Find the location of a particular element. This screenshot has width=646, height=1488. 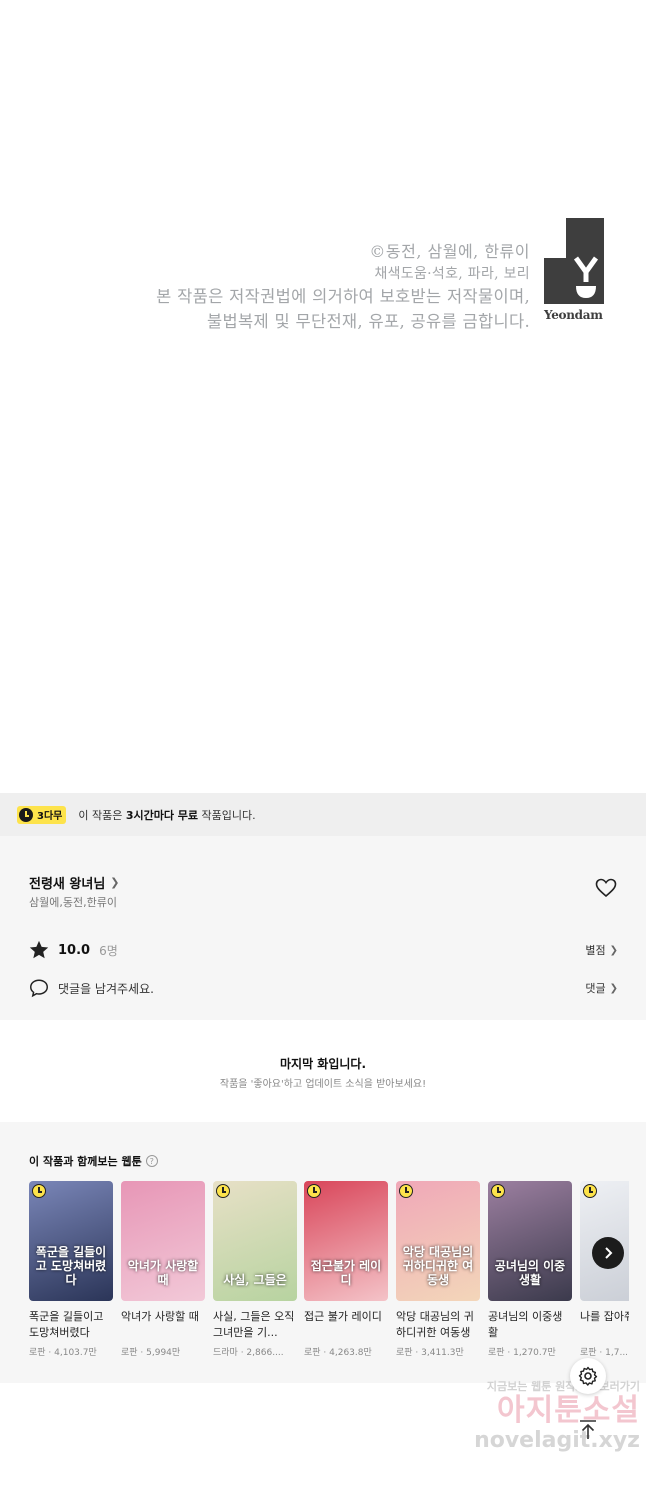

heart-icon is located at coordinates (606, 888).